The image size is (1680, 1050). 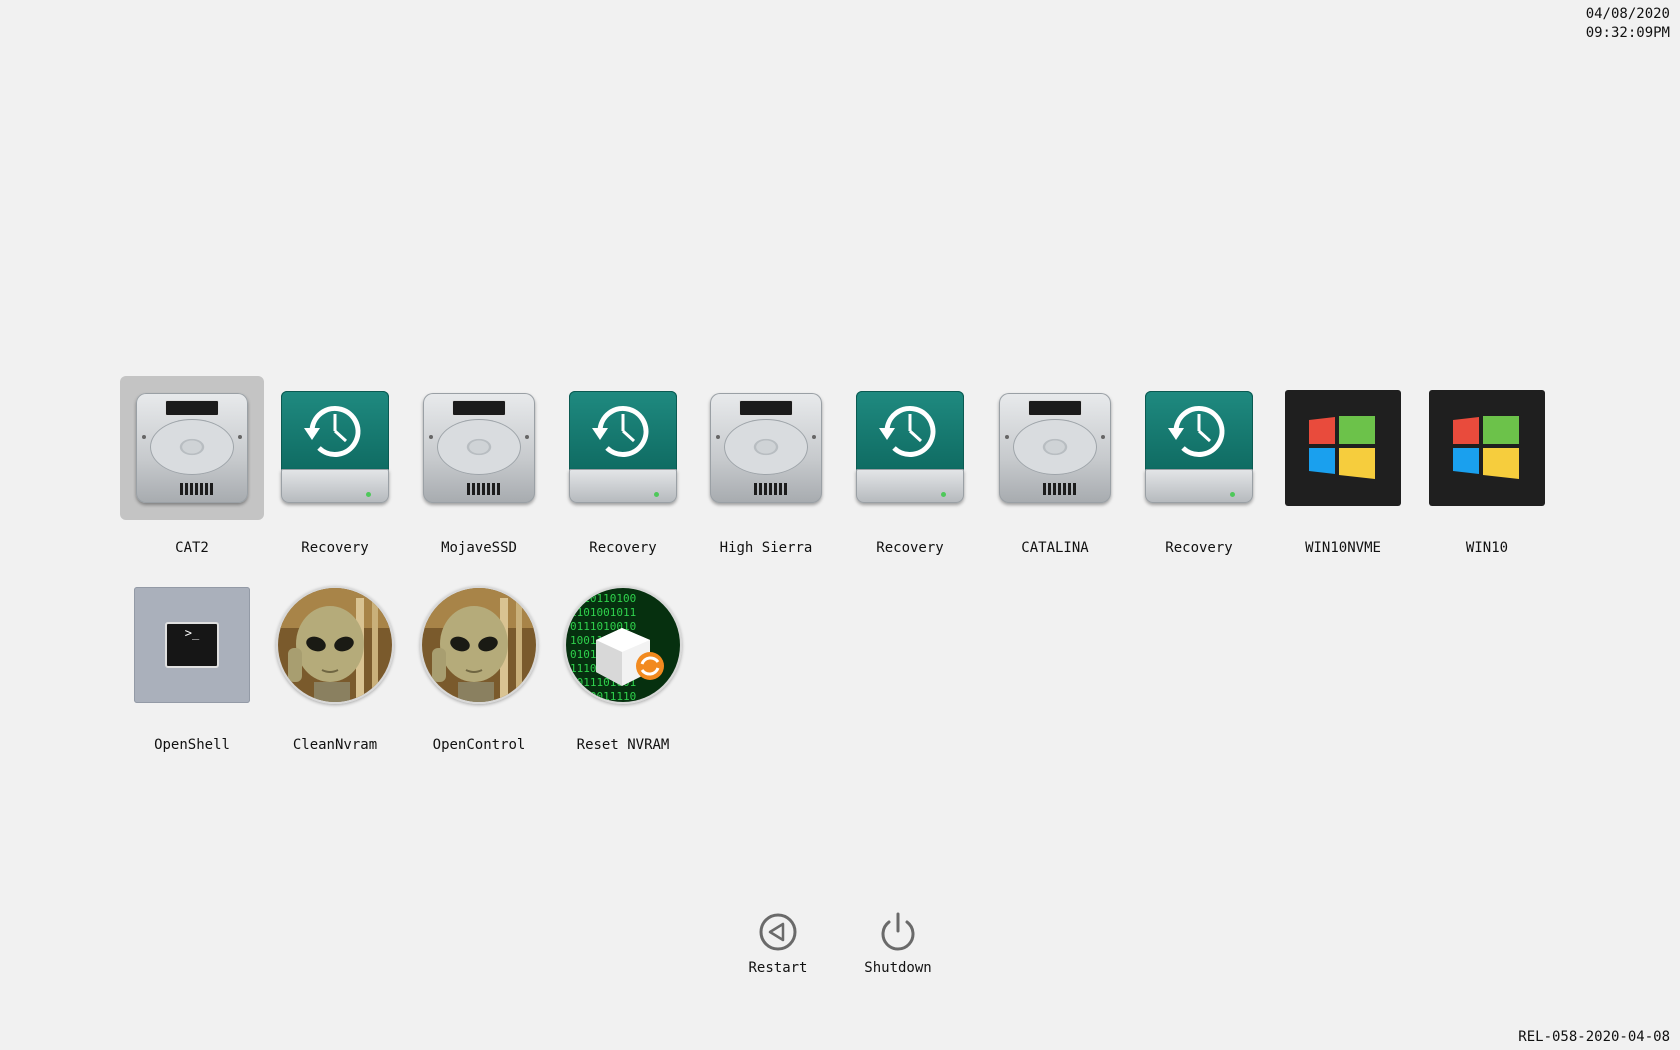 I want to click on boot-entry-win10nvme: WIN10NVME, so click(x=1343, y=466).